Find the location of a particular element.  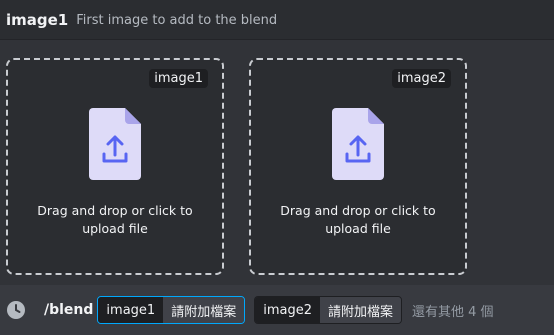

option-chip-image2: image2 請附加檔案 is located at coordinates (328, 310).